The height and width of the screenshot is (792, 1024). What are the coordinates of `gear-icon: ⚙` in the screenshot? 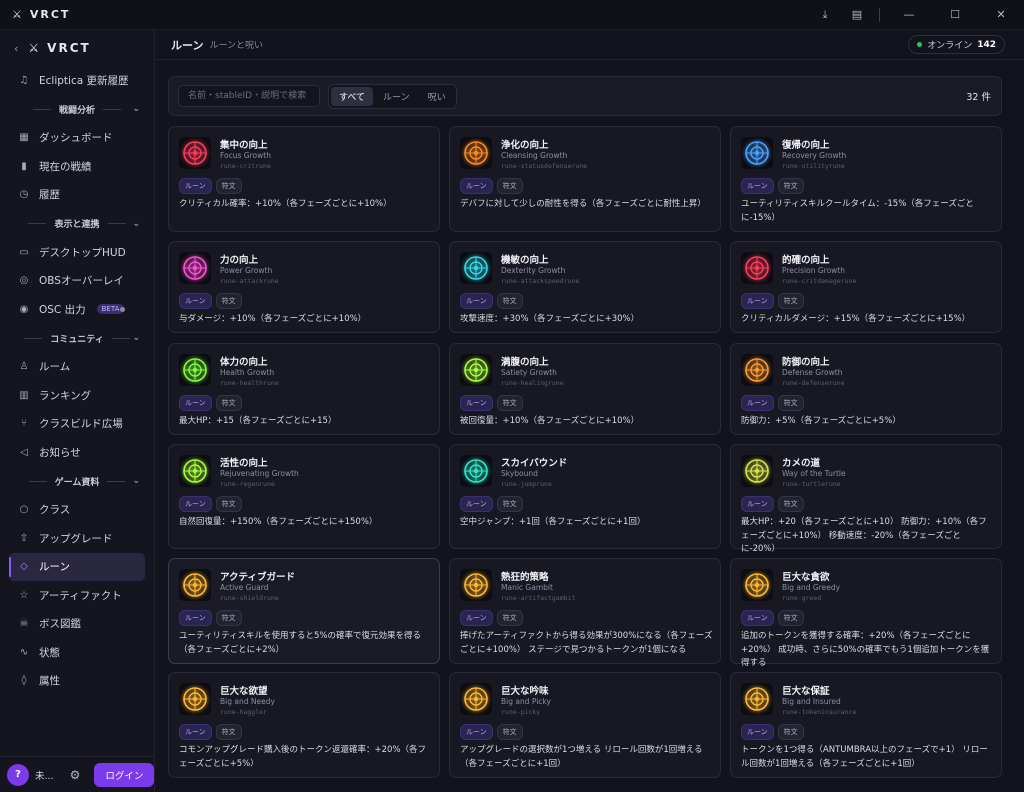 It's located at (75, 775).